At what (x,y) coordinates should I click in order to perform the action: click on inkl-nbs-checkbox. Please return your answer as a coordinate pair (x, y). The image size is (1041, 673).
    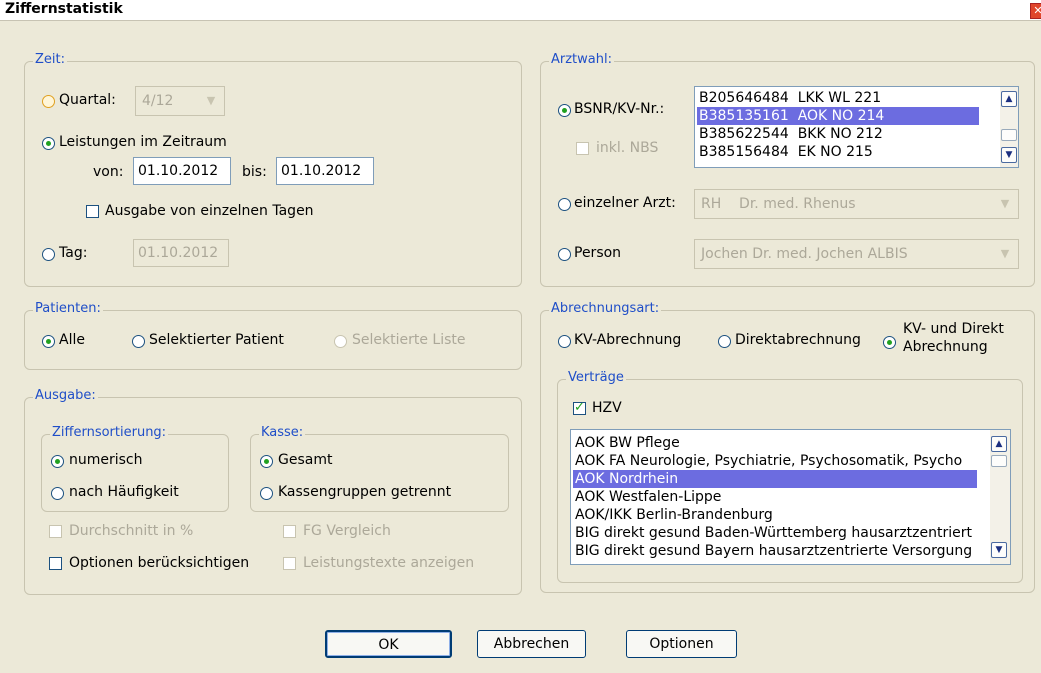
    Looking at the image, I should click on (582, 148).